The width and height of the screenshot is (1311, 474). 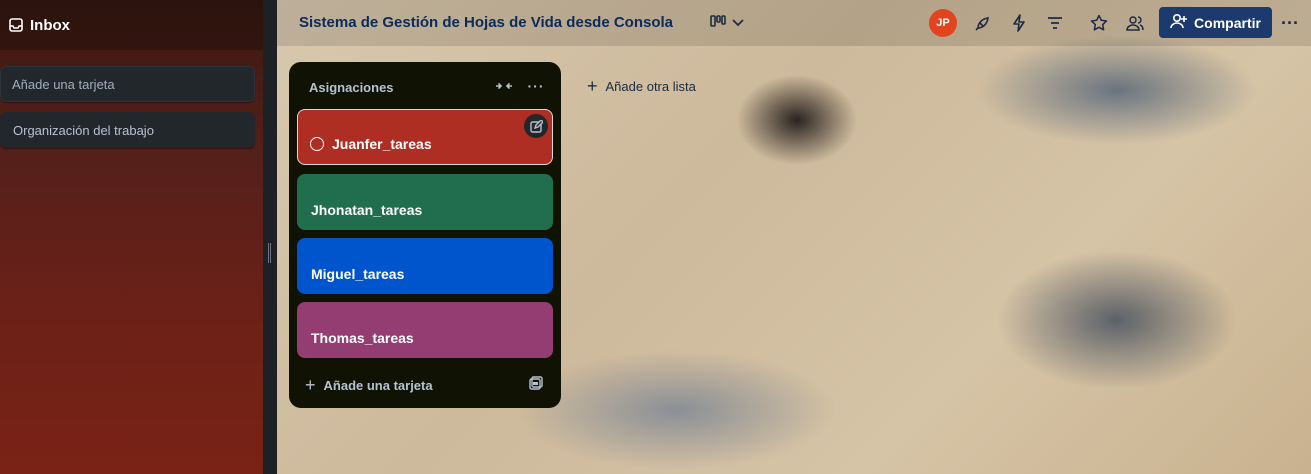 What do you see at coordinates (16, 25) in the screenshot?
I see `inbox-icon` at bounding box center [16, 25].